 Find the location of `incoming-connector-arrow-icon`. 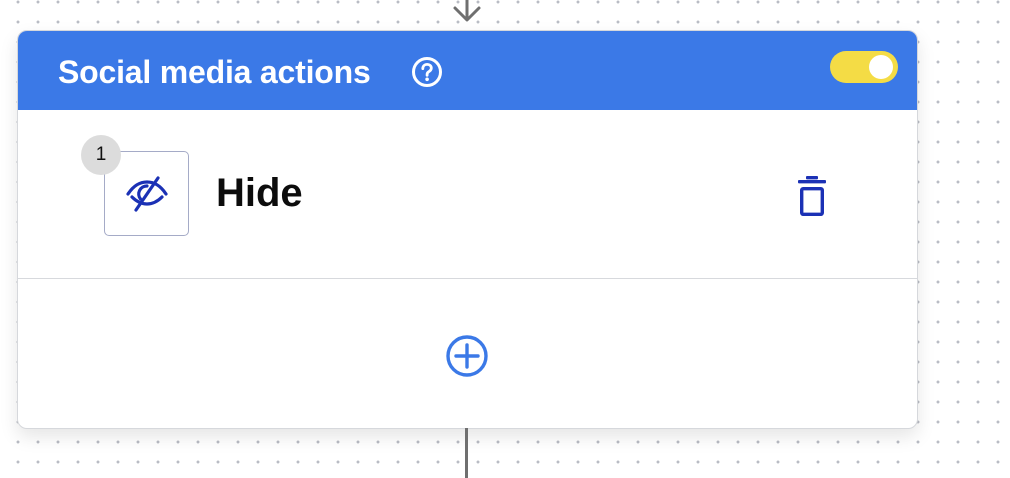

incoming-connector-arrow-icon is located at coordinates (467, 11).